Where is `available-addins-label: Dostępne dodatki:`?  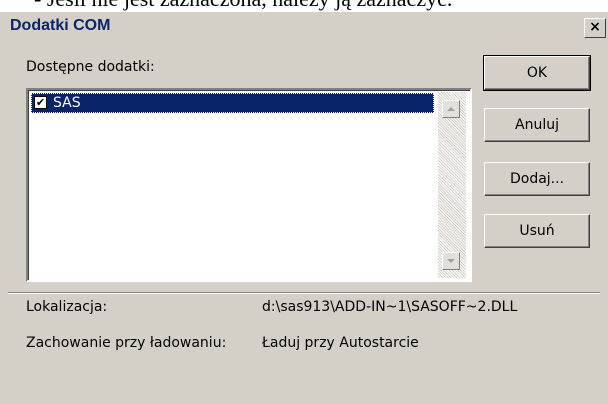
available-addins-label: Dostępne dodatki: is located at coordinates (90, 67).